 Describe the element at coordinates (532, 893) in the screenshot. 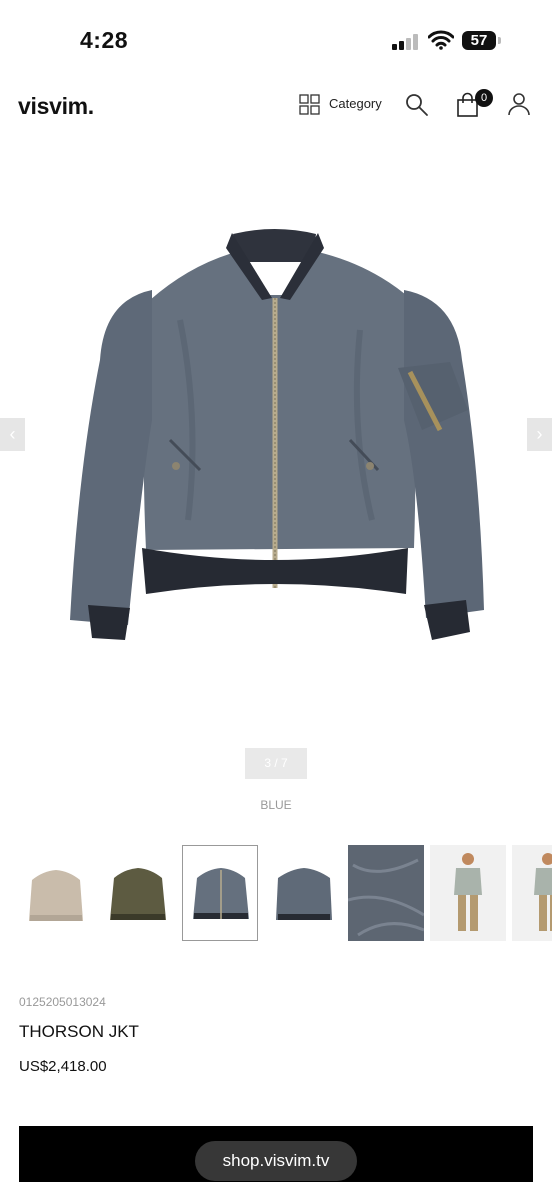

I see `thumbnail-model-side` at that location.